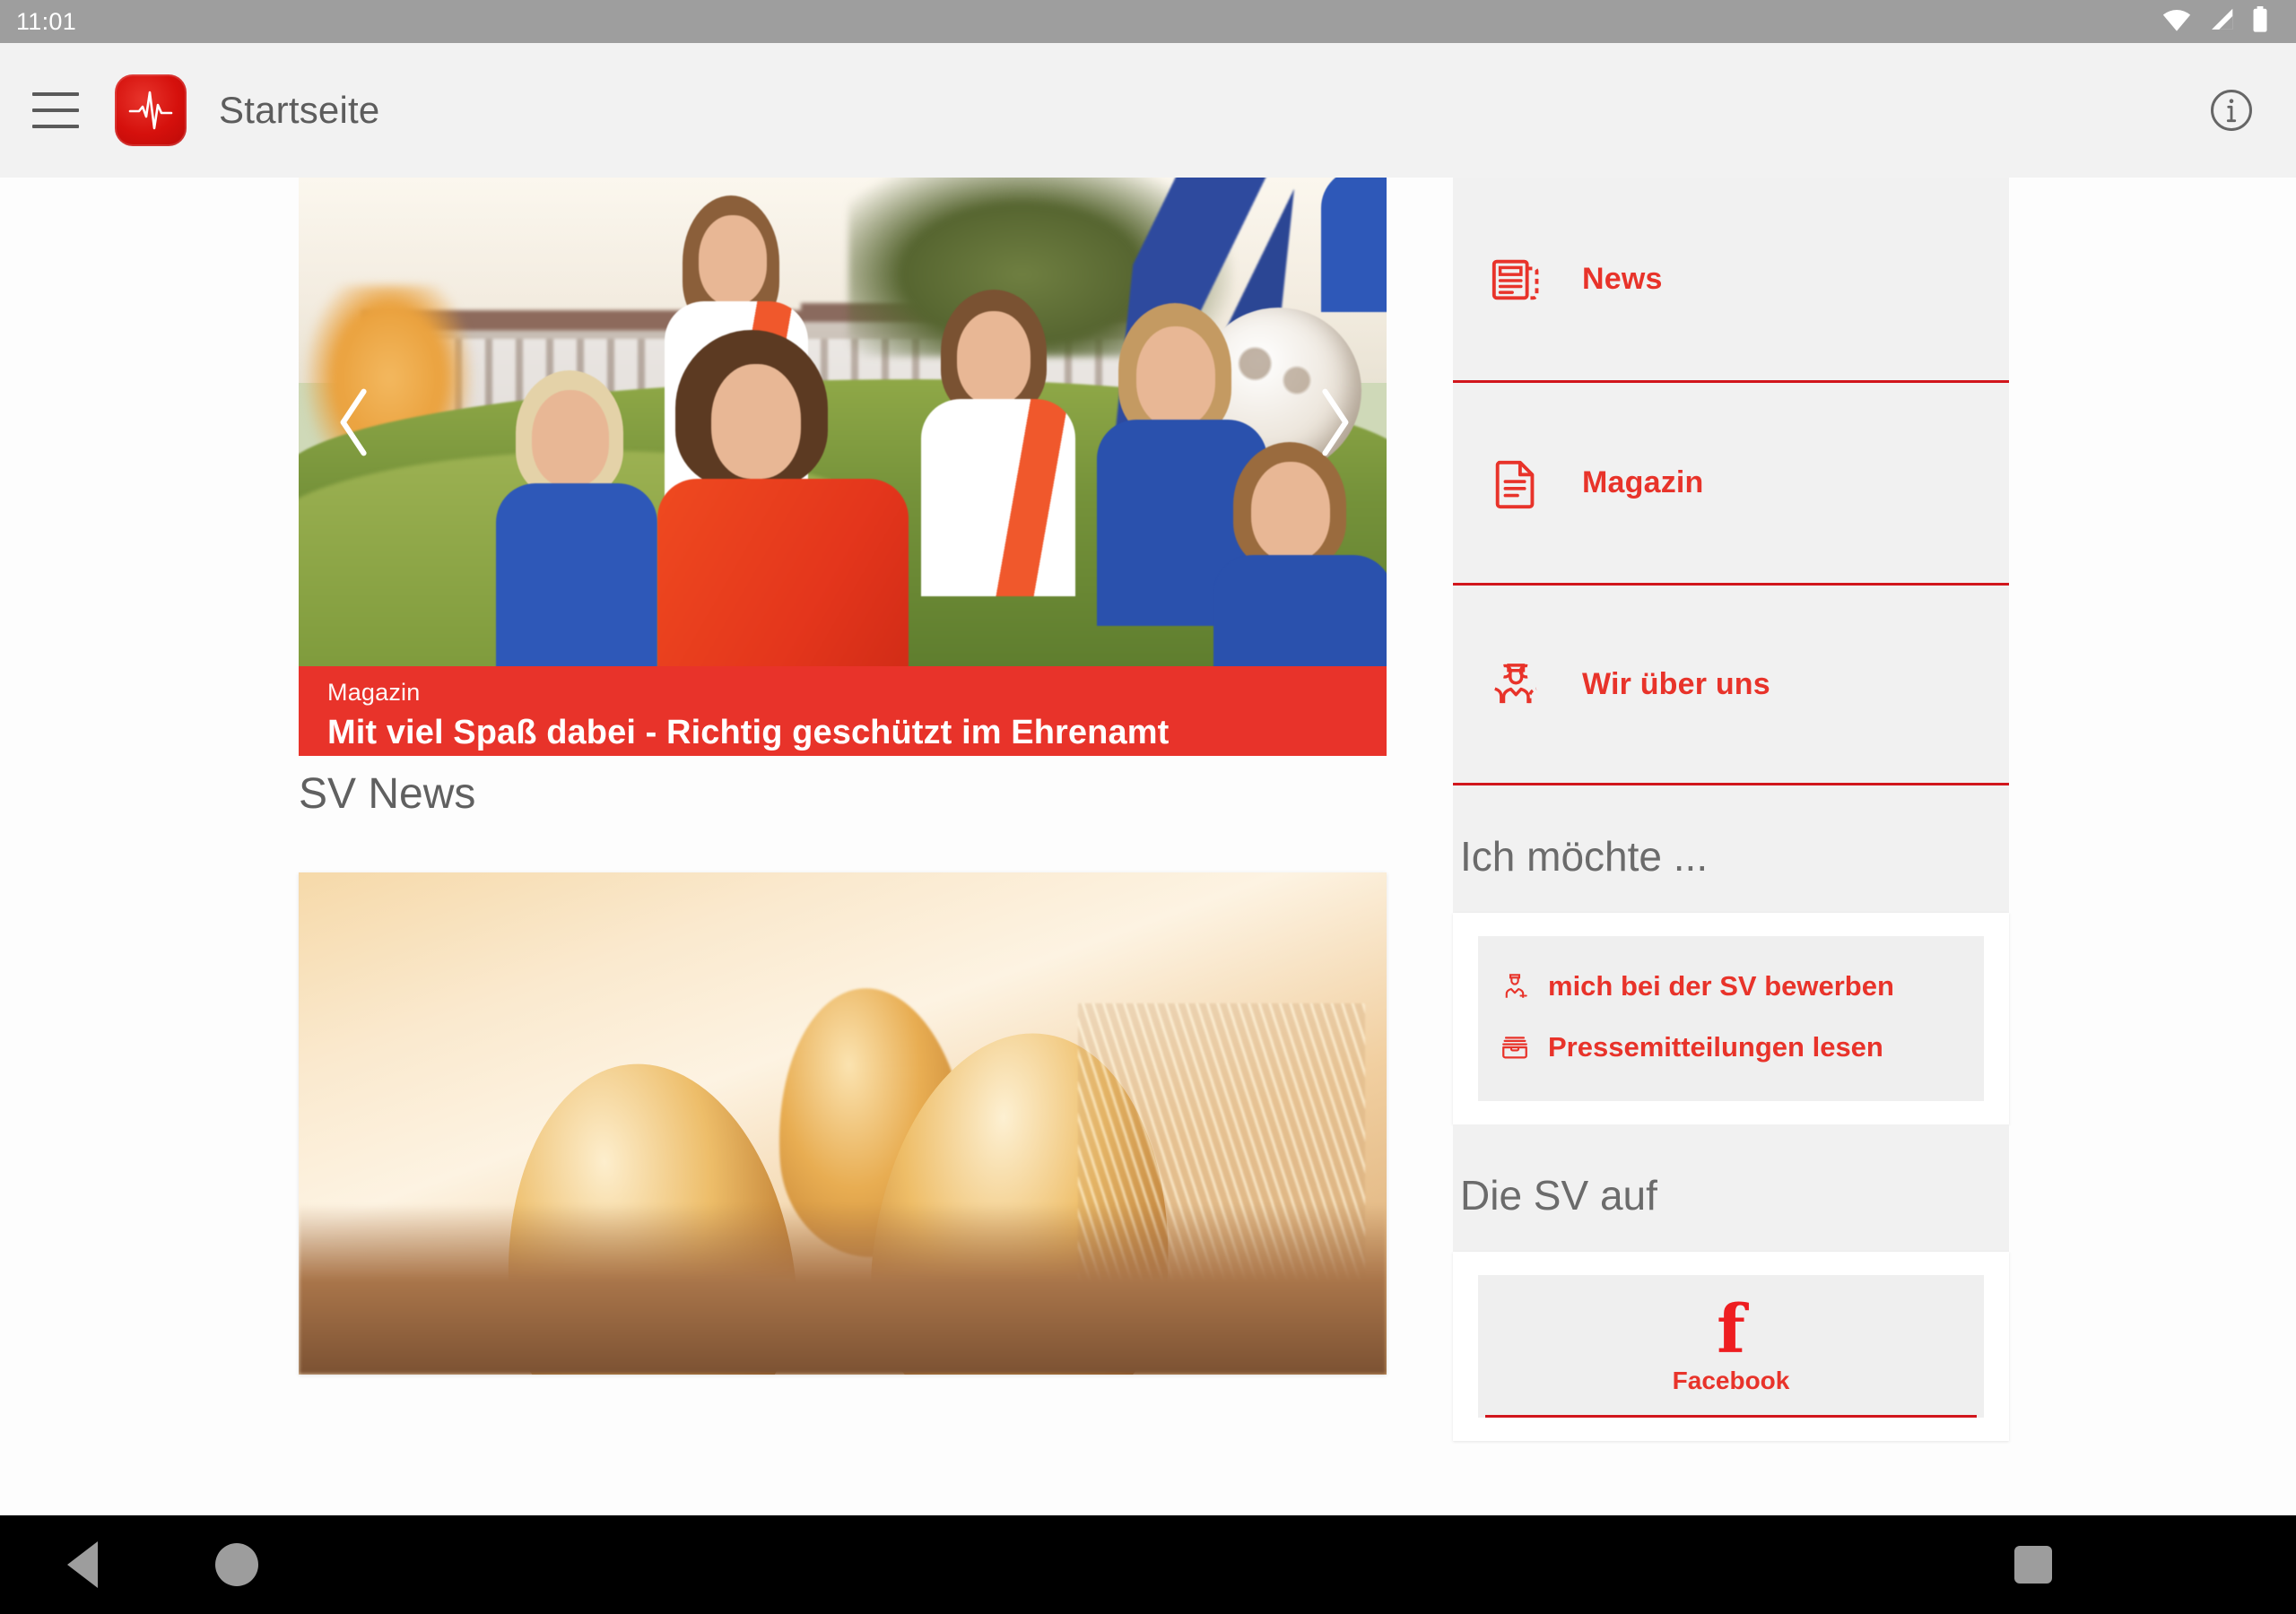 This screenshot has width=2296, height=1614. What do you see at coordinates (1643, 482) in the screenshot?
I see `sidebar-item-magazin-label: Magazin` at bounding box center [1643, 482].